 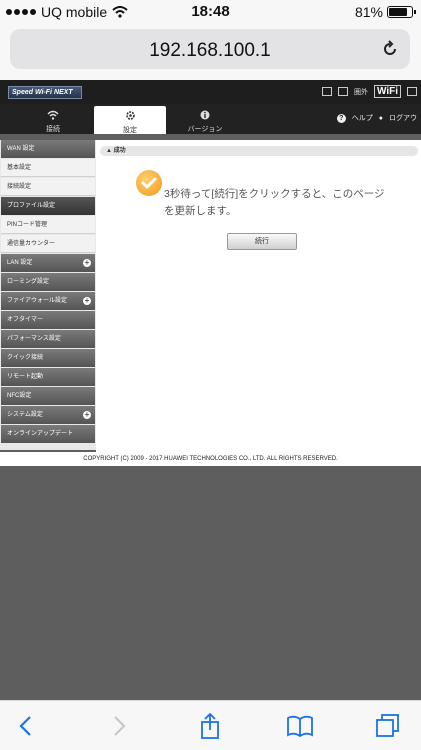 What do you see at coordinates (200, 211) in the screenshot?
I see `message-line-2: を更新します。` at bounding box center [200, 211].